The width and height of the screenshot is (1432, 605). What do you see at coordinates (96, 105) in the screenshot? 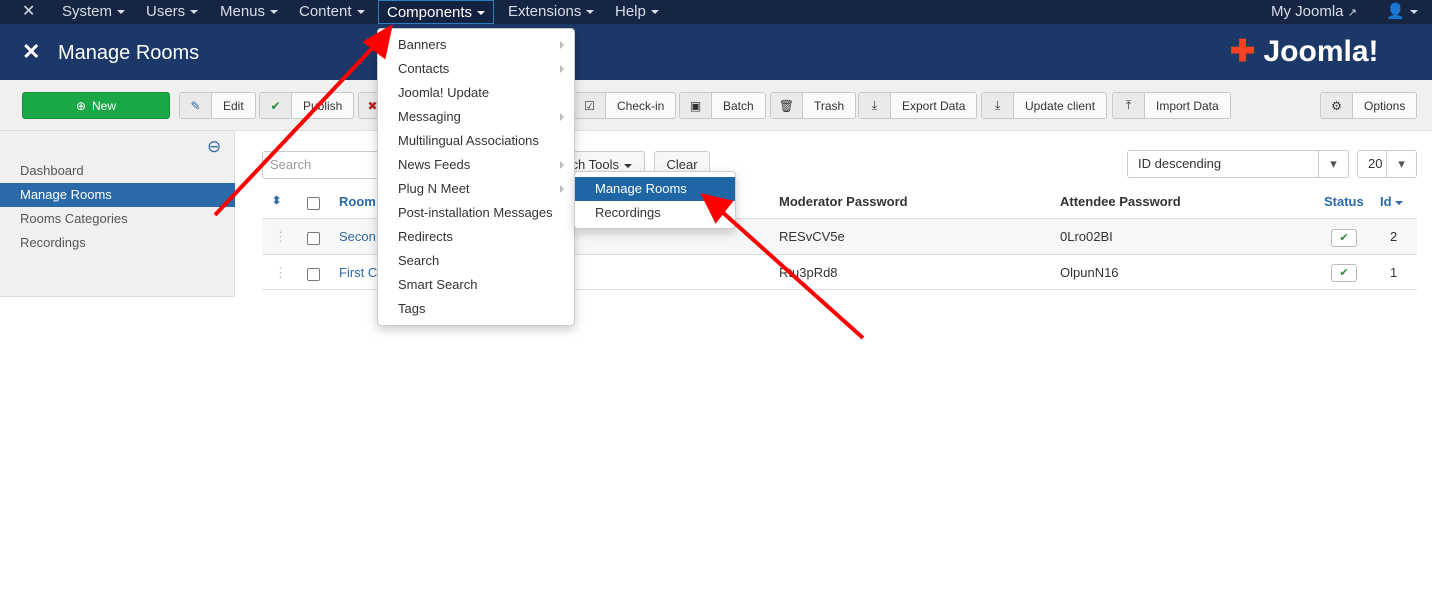
I see `new-button: ⊕ New` at bounding box center [96, 105].